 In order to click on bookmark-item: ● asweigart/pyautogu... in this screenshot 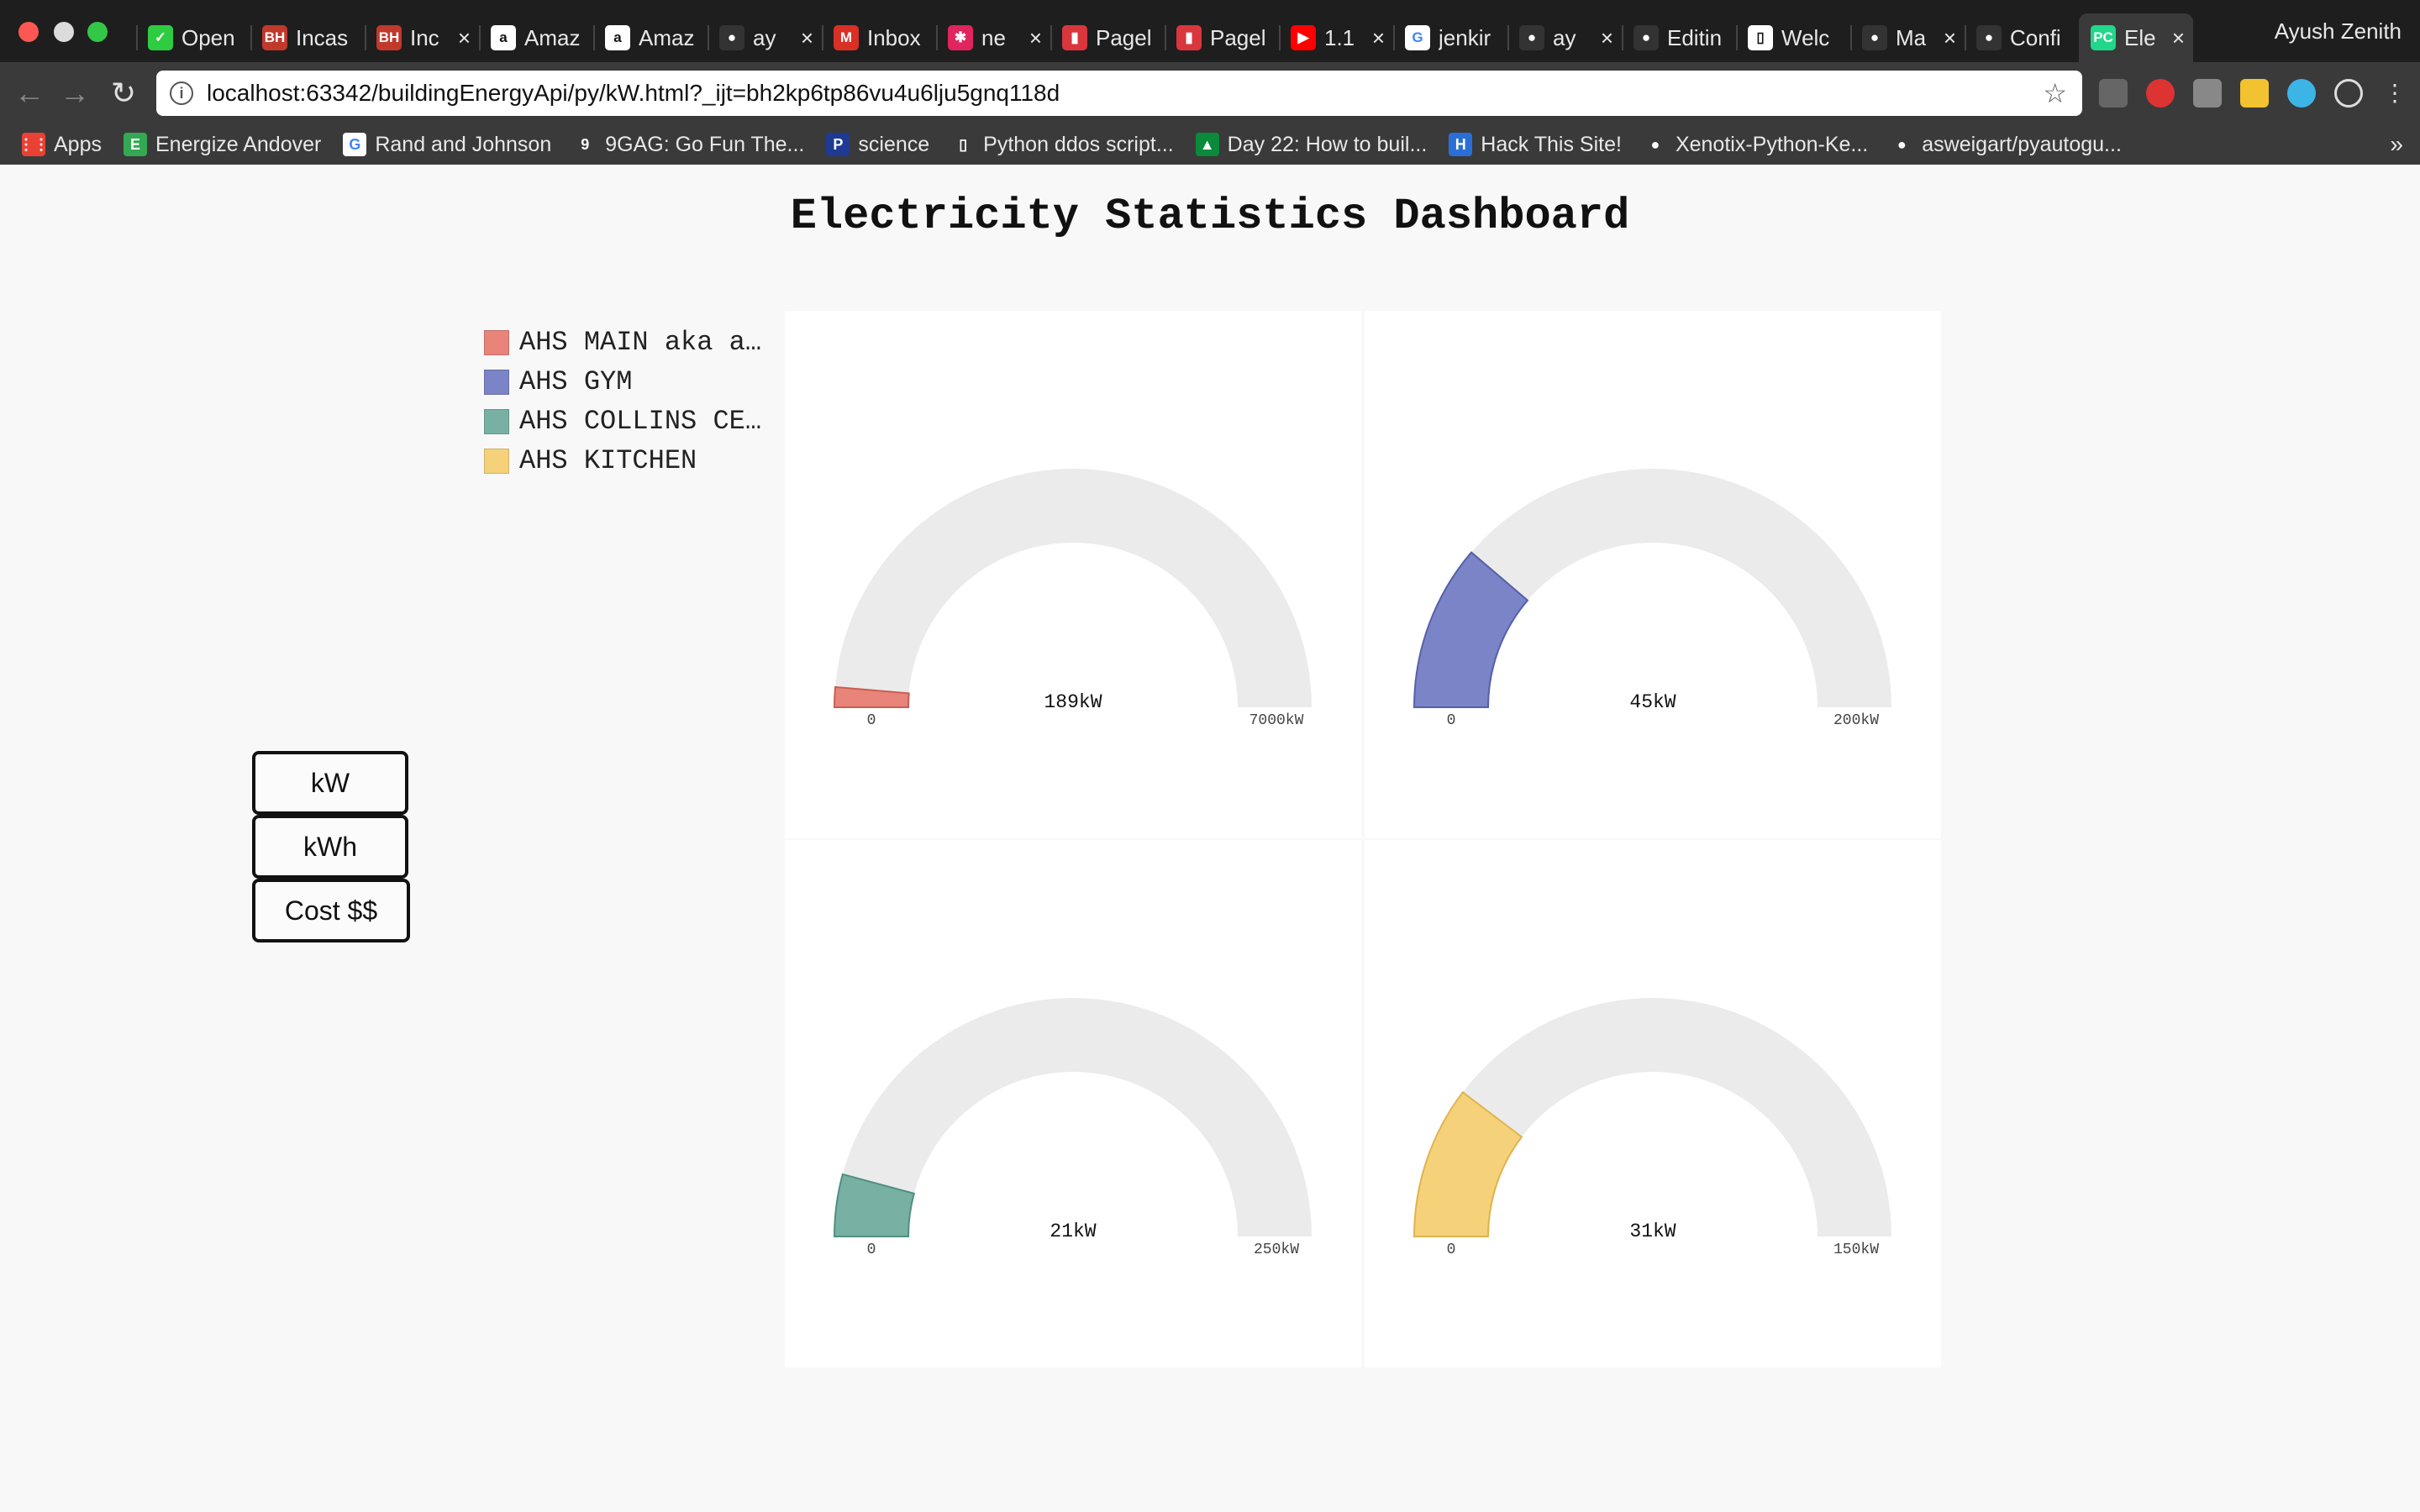, I will do `click(2006, 145)`.